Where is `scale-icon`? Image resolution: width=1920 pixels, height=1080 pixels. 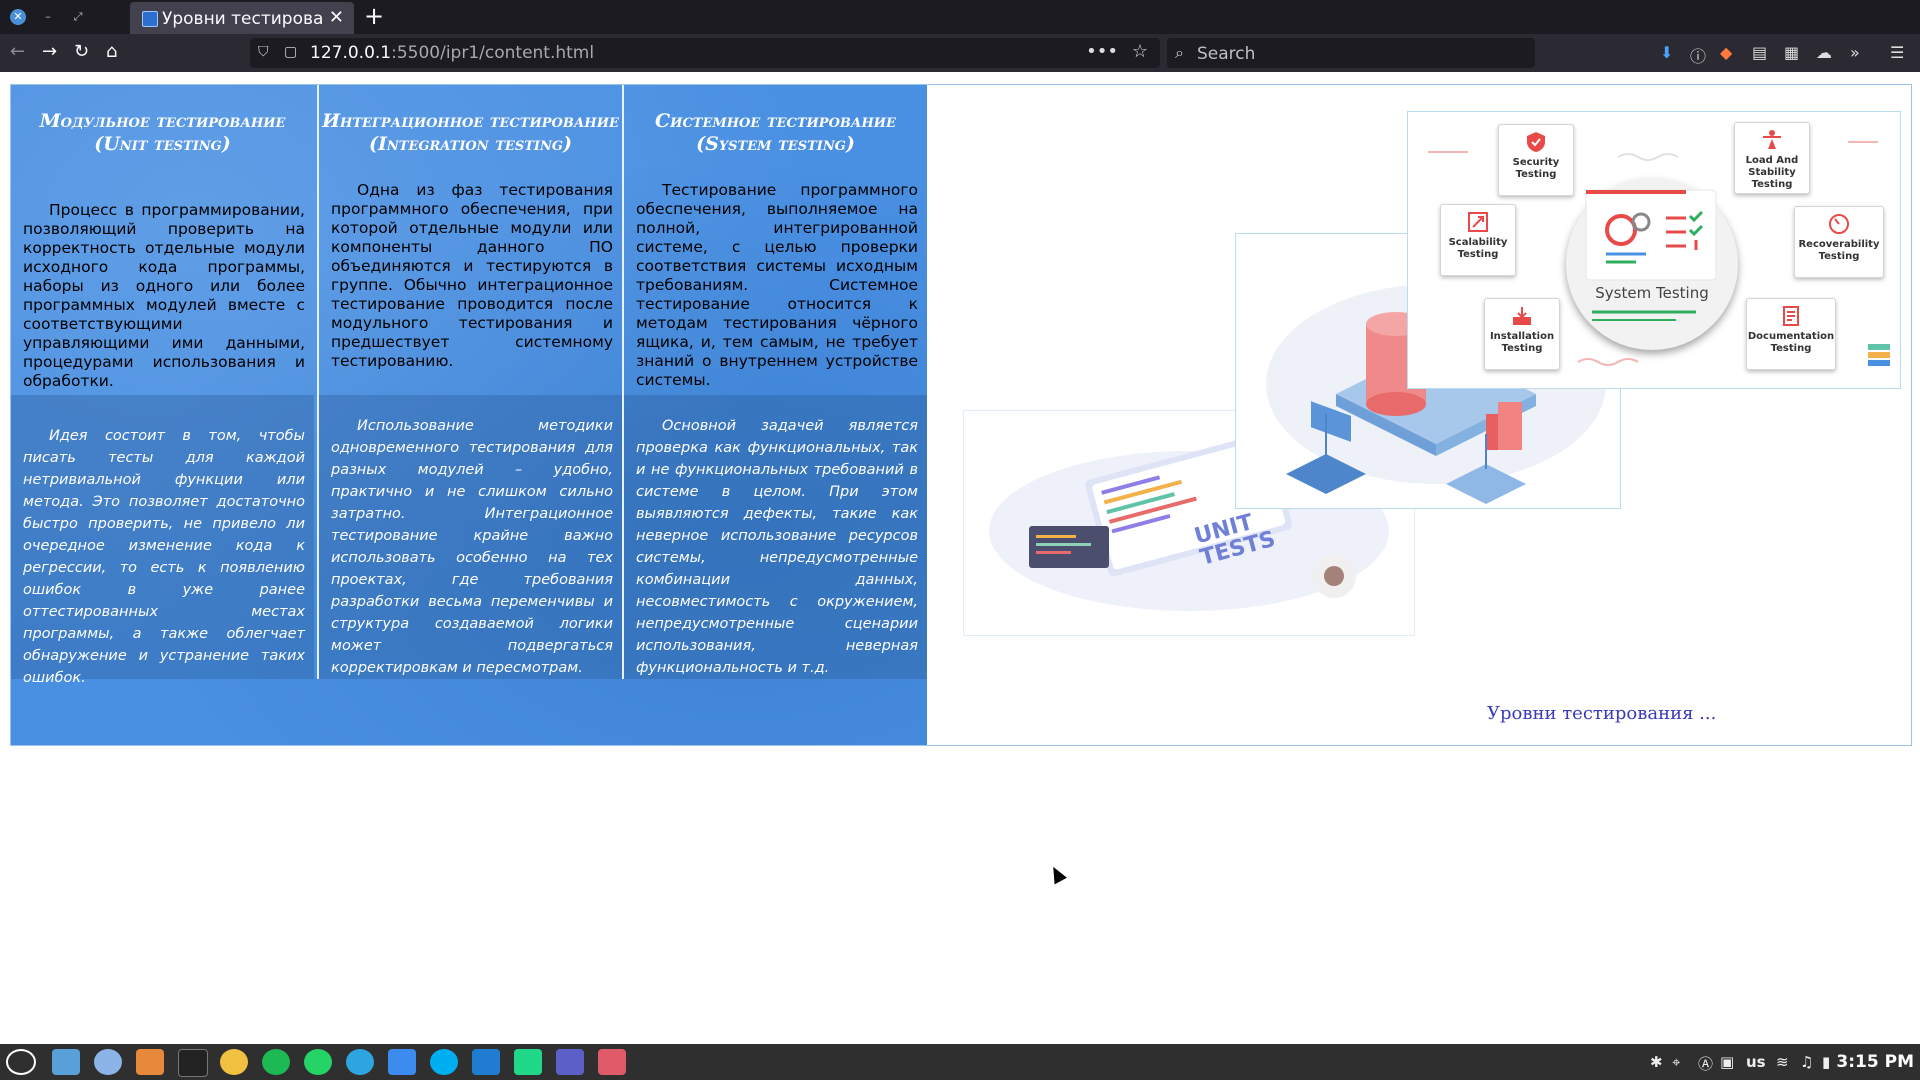 scale-icon is located at coordinates (1772, 139).